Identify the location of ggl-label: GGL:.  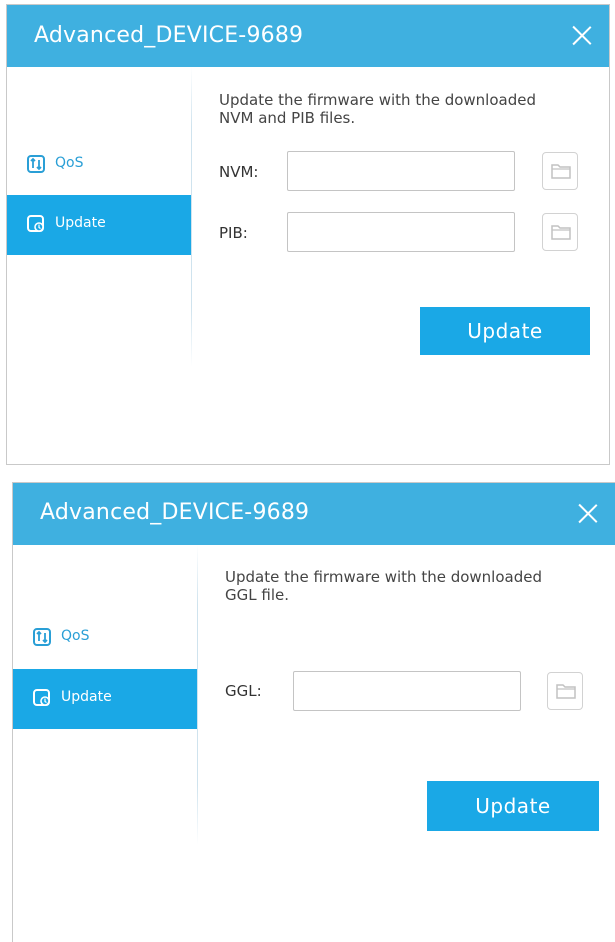
(243, 691).